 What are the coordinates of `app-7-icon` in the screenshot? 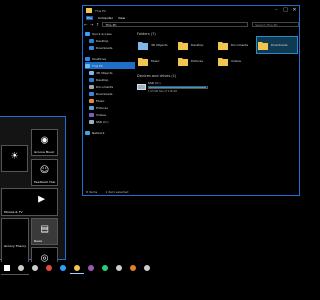 It's located at (133, 268).